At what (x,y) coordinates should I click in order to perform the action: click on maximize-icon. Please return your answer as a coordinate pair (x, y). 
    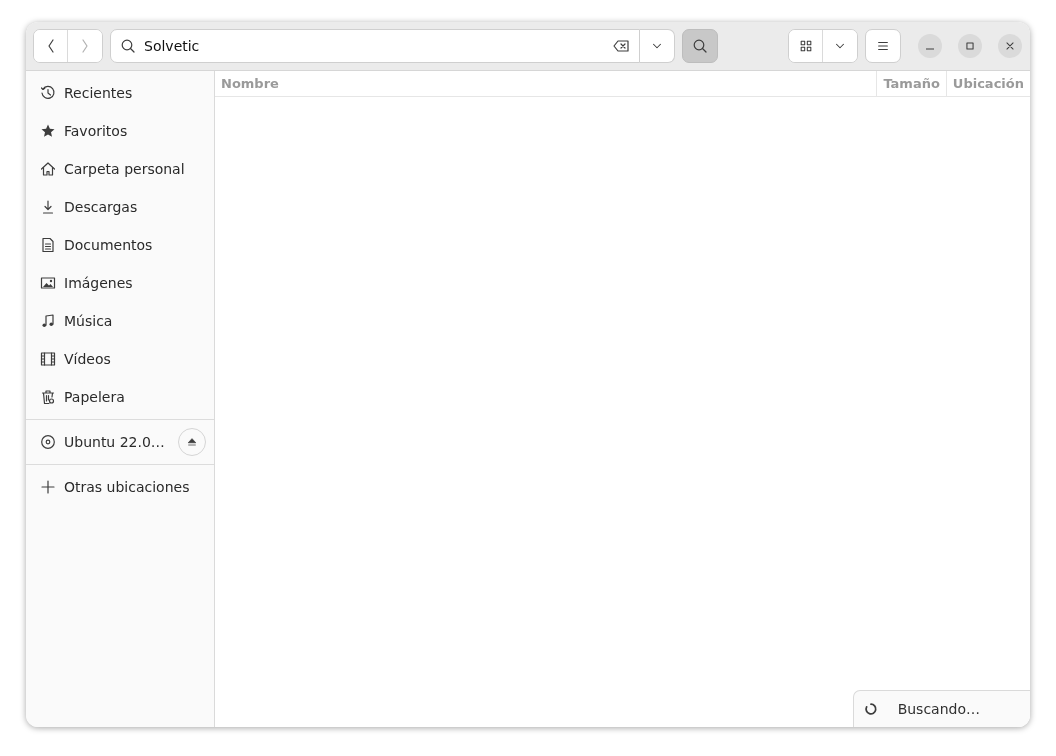
    Looking at the image, I should click on (970, 46).